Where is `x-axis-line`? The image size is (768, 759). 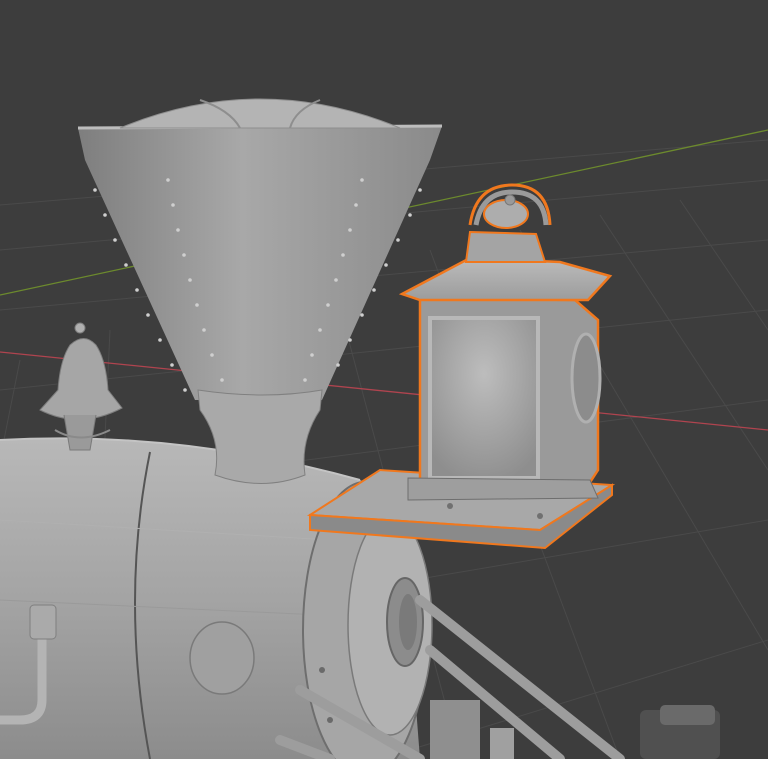
x-axis-line is located at coordinates (384, 391).